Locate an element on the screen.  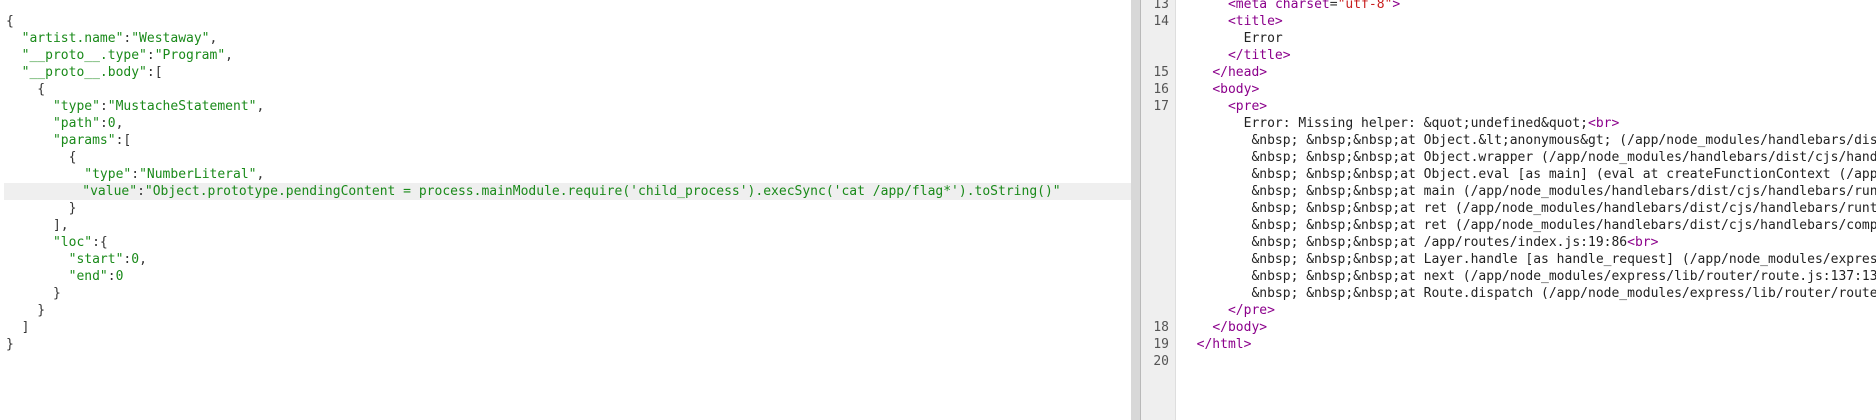
code-token: 0 is located at coordinates (111, 123).